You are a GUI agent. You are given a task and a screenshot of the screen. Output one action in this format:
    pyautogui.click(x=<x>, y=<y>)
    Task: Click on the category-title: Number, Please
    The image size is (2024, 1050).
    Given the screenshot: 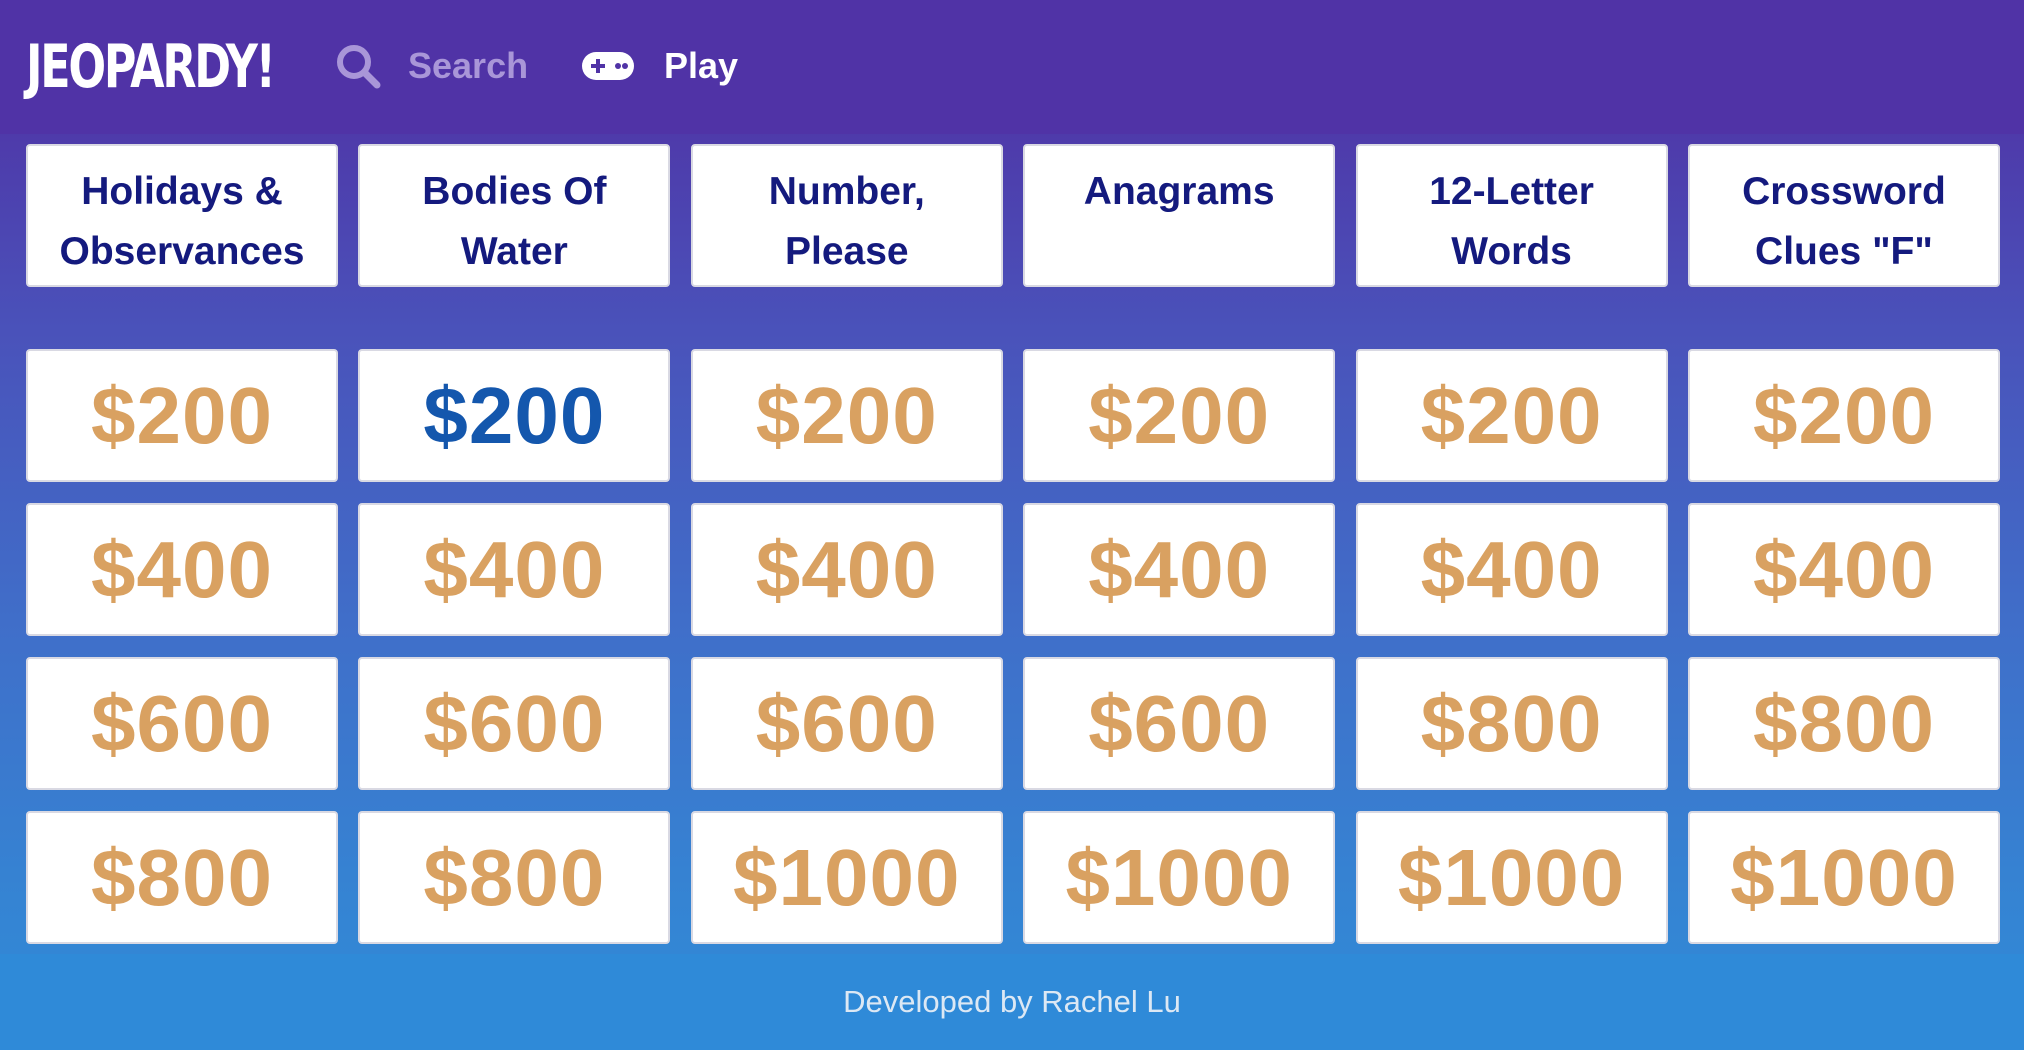 What is the action you would take?
    pyautogui.click(x=846, y=221)
    